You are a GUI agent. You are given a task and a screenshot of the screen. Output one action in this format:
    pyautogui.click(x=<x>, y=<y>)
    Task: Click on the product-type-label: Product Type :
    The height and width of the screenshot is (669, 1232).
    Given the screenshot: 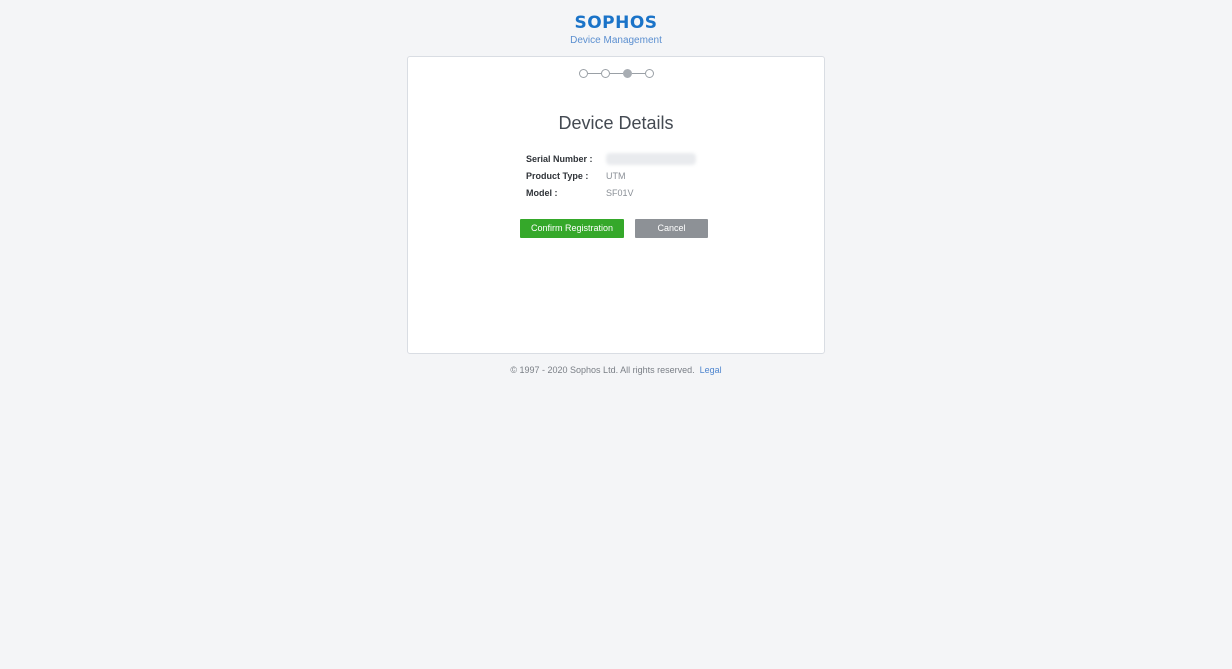 What is the action you would take?
    pyautogui.click(x=557, y=175)
    